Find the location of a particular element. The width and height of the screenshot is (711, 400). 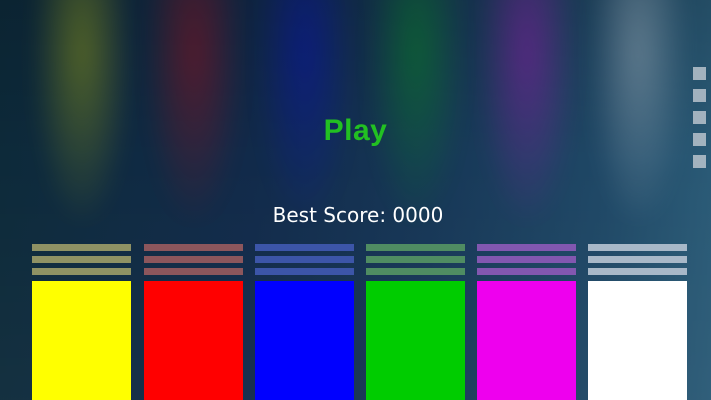

lane-glow-yellow is located at coordinates (82, 110).